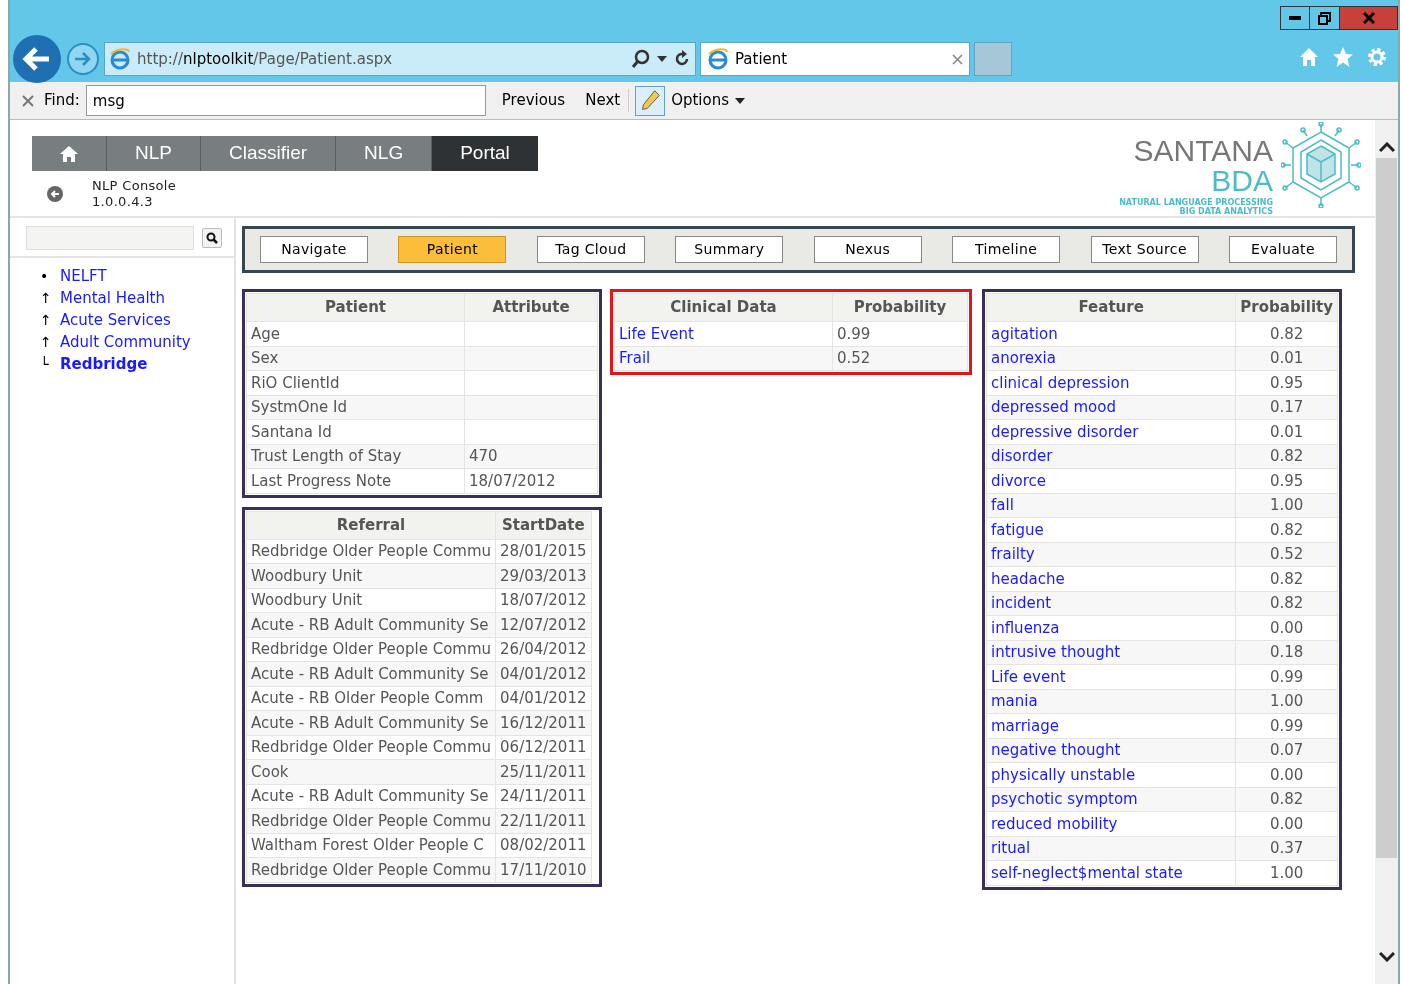 Image resolution: width=1403 pixels, height=984 pixels. I want to click on table-cell: 08/02/2011, so click(543, 845).